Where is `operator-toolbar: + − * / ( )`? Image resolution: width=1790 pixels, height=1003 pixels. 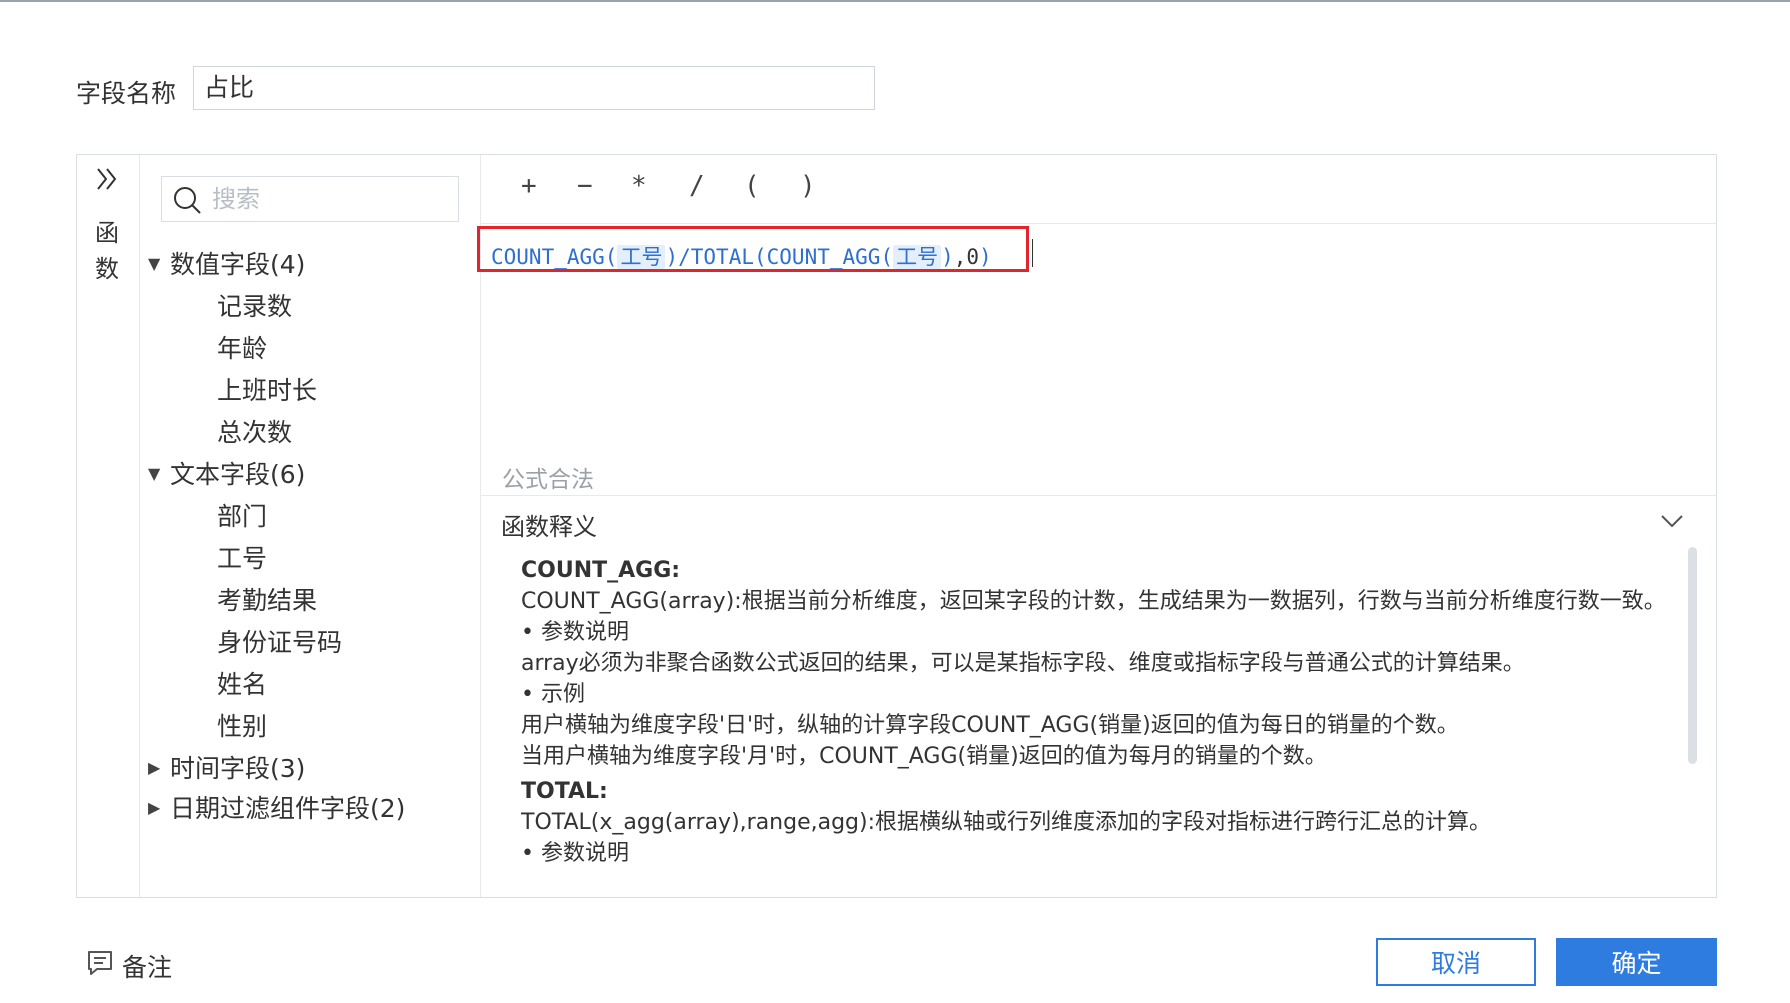
operator-toolbar: + − * / ( ) is located at coordinates (1099, 189).